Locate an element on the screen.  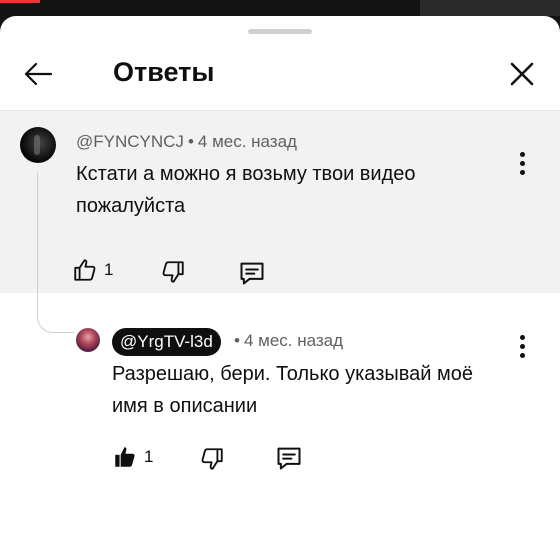
drag-handle is located at coordinates (280, 31).